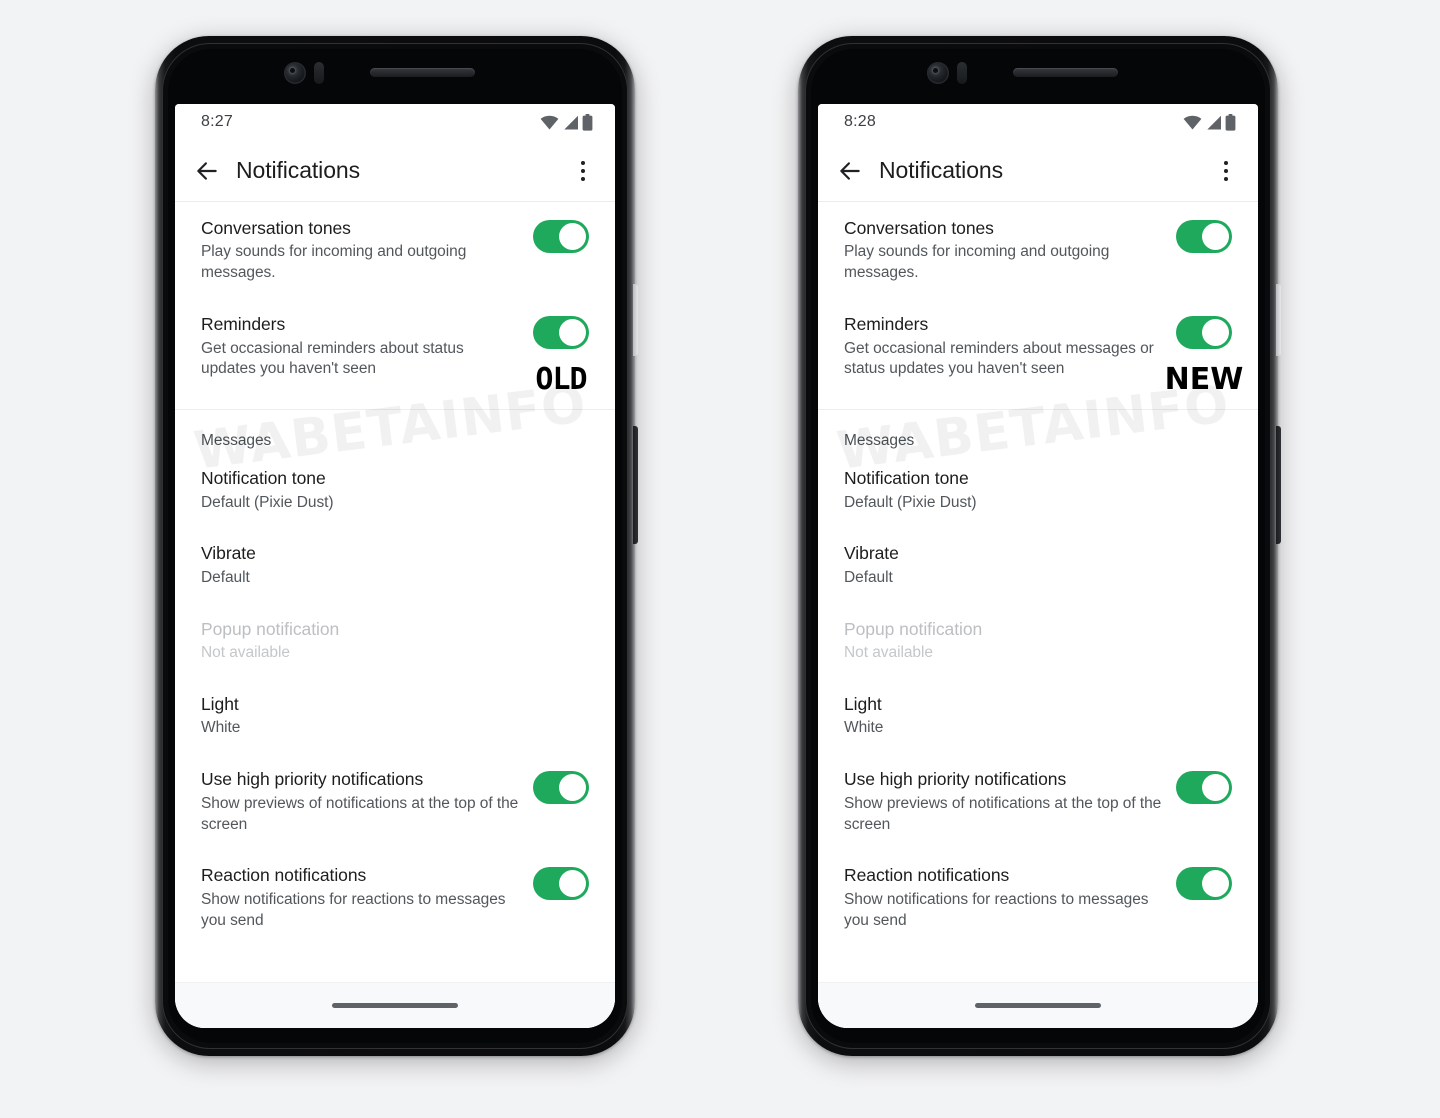 This screenshot has height=1118, width=1440. I want to click on row-title: Light, so click(863, 703).